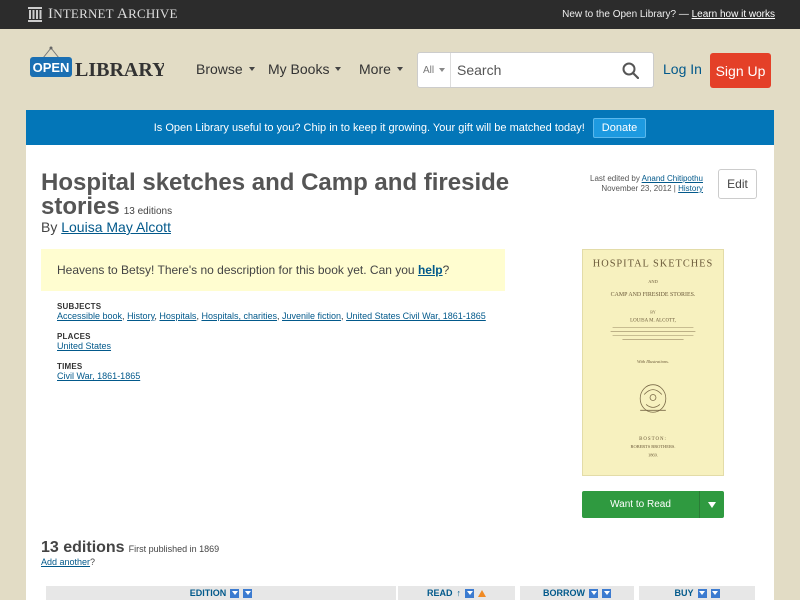  What do you see at coordinates (83, 547) in the screenshot?
I see `editions-title: 13 editions` at bounding box center [83, 547].